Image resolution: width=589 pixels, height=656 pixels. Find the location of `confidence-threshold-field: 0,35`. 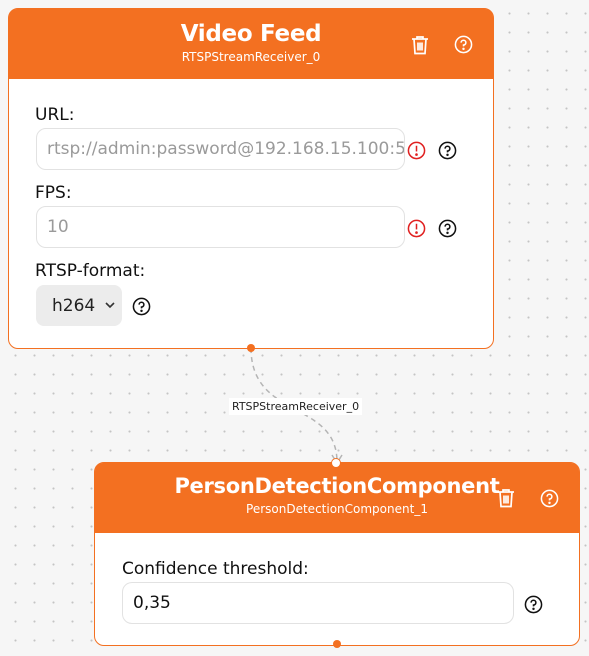

confidence-threshold-field: 0,35 is located at coordinates (318, 603).